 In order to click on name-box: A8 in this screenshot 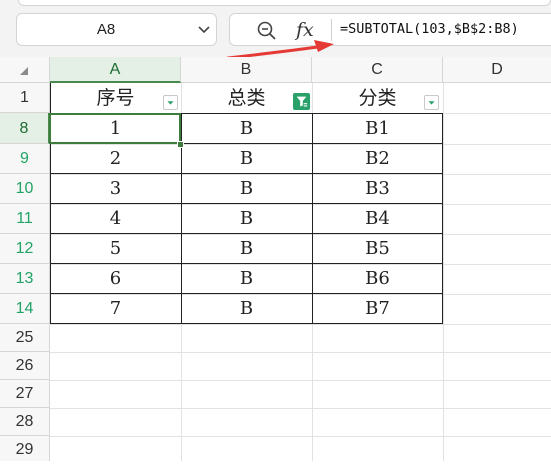, I will do `click(116, 29)`.